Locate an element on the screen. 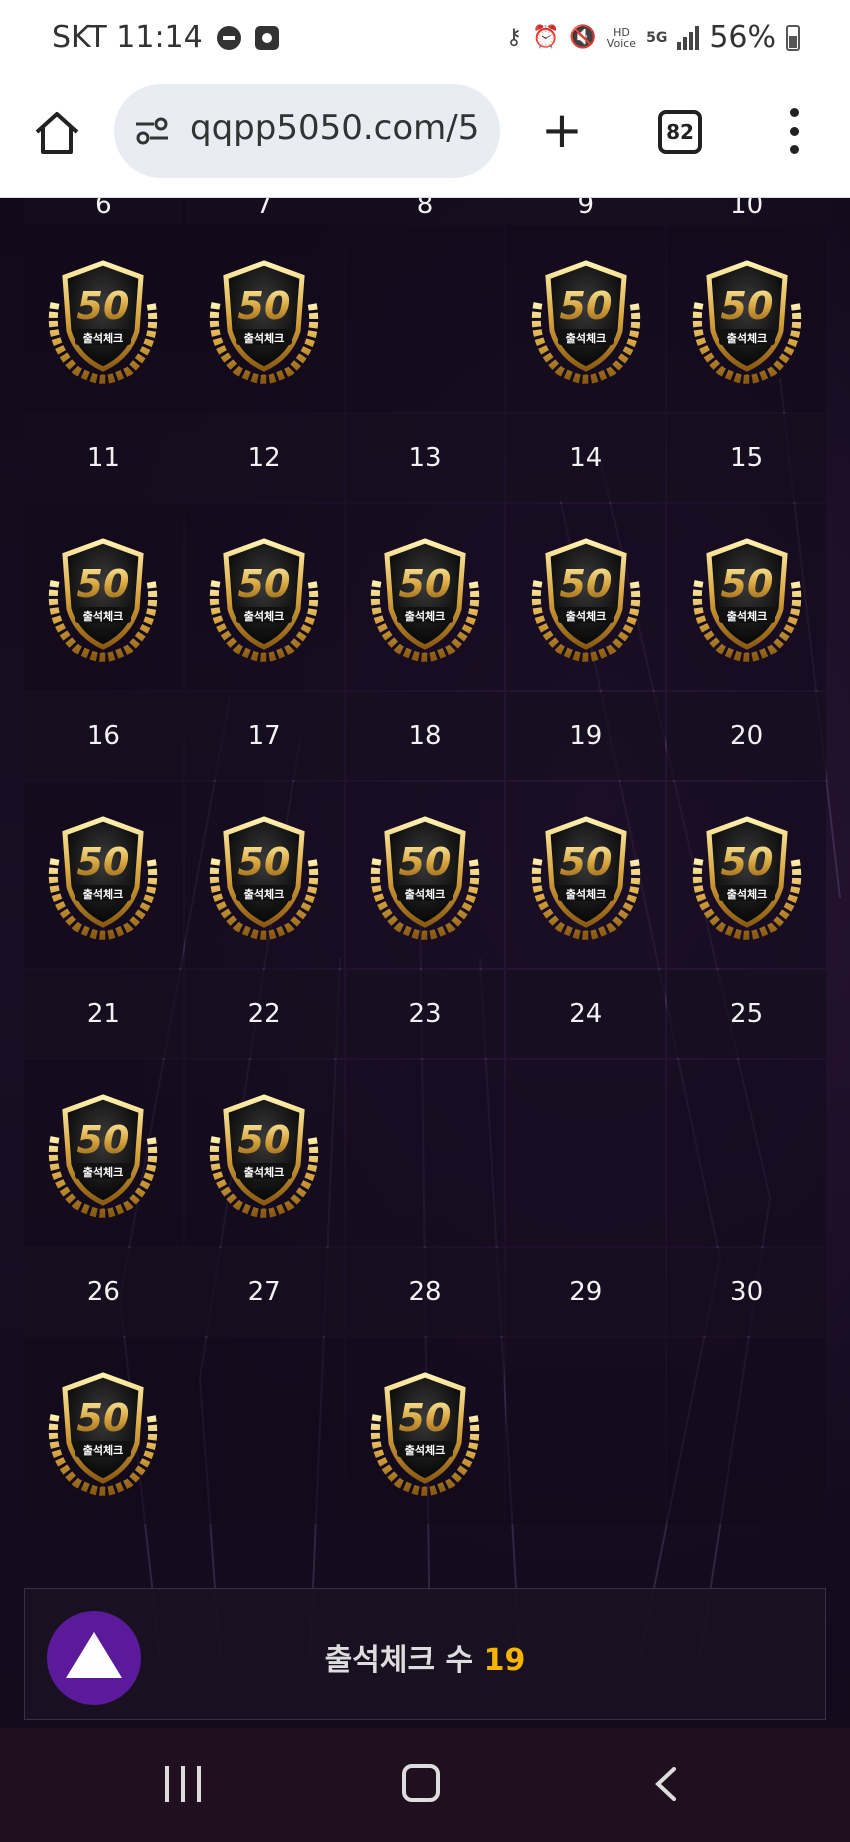 The image size is (850, 1842). tab-switcher-button: 82 is located at coordinates (680, 132).